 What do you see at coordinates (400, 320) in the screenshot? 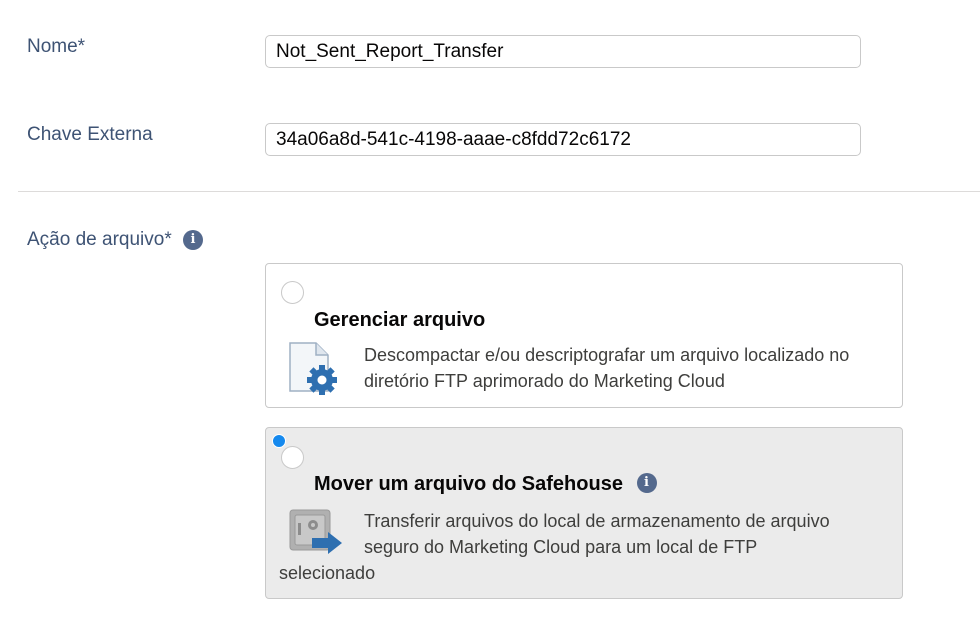
I see `manage-file-title: Gerenciar arquivo` at bounding box center [400, 320].